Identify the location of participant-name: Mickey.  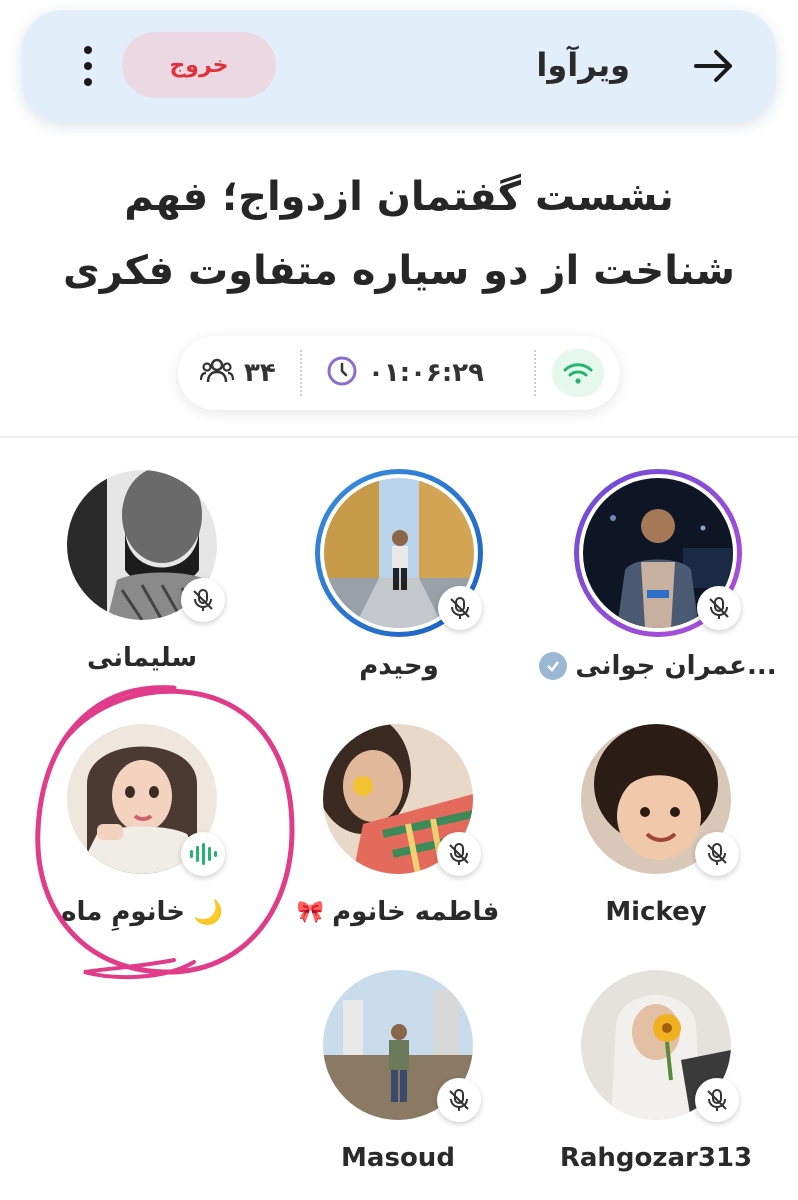
(656, 912).